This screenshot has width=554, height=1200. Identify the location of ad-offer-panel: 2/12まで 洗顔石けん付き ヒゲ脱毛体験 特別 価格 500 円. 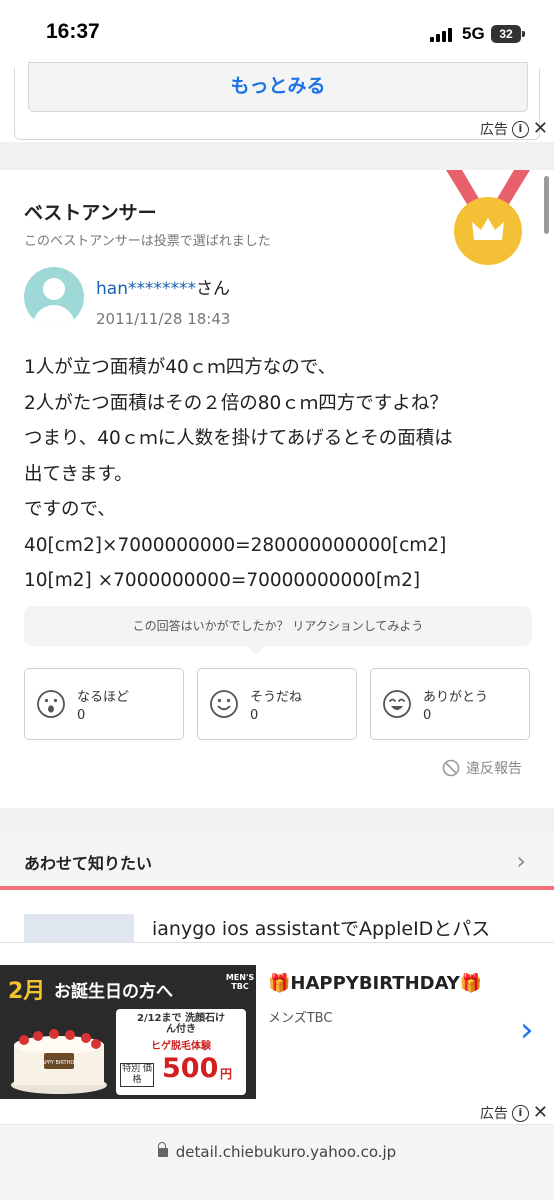
(181, 1052).